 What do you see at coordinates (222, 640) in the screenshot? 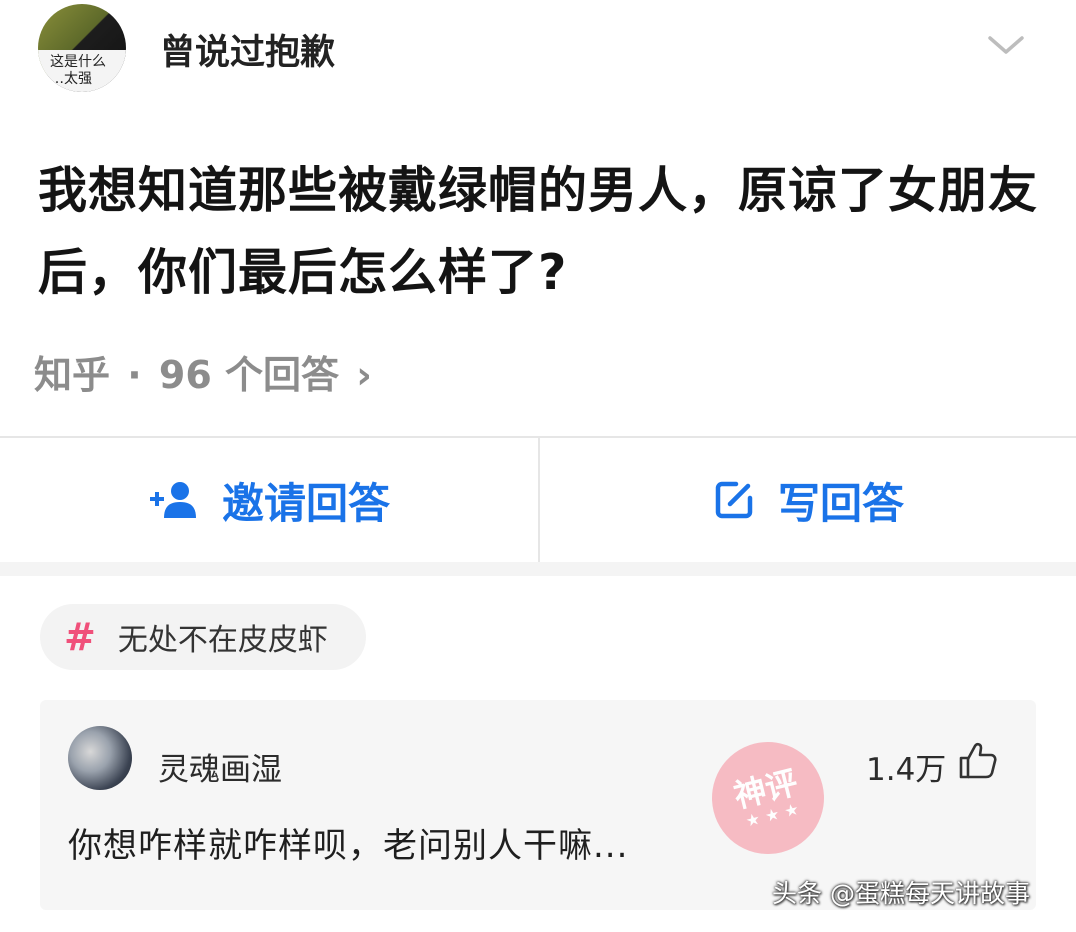
I see `topic-label: 无处不在皮皮虾` at bounding box center [222, 640].